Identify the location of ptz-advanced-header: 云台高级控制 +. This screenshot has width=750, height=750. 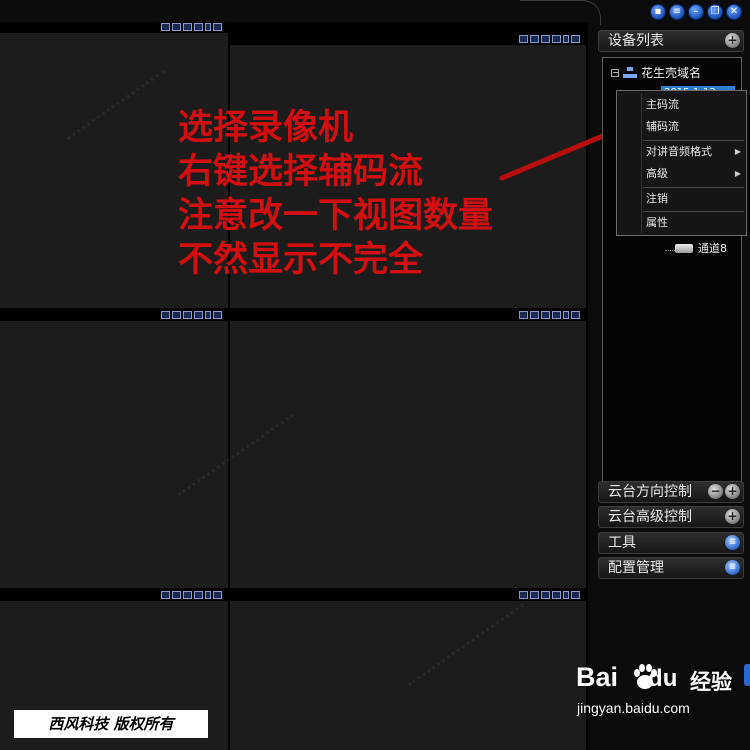
(671, 517).